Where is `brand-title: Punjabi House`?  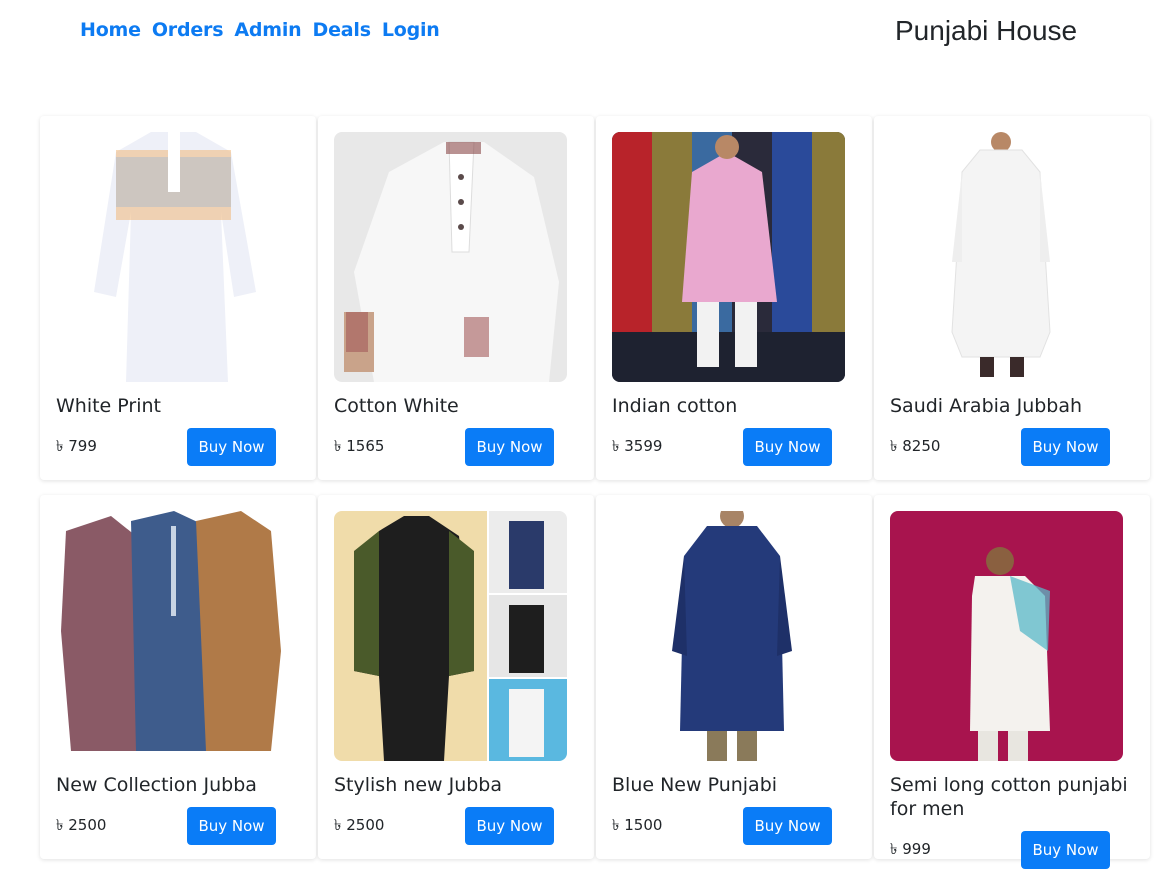 brand-title: Punjabi House is located at coordinates (986, 30).